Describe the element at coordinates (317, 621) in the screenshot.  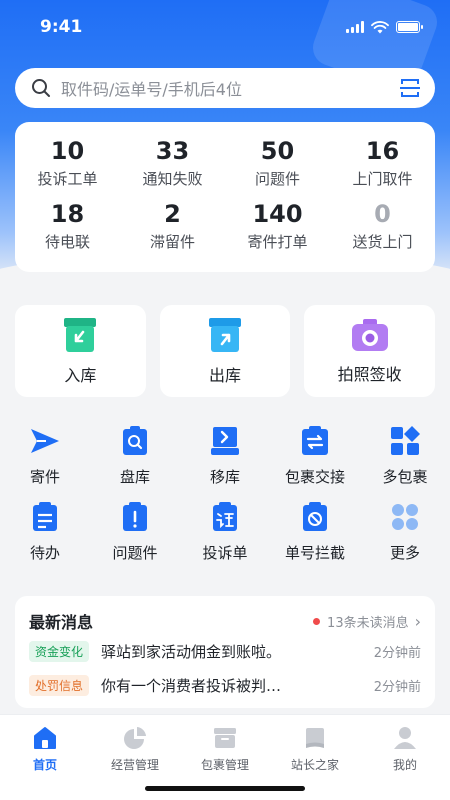
I see `unread-dot-icon` at that location.